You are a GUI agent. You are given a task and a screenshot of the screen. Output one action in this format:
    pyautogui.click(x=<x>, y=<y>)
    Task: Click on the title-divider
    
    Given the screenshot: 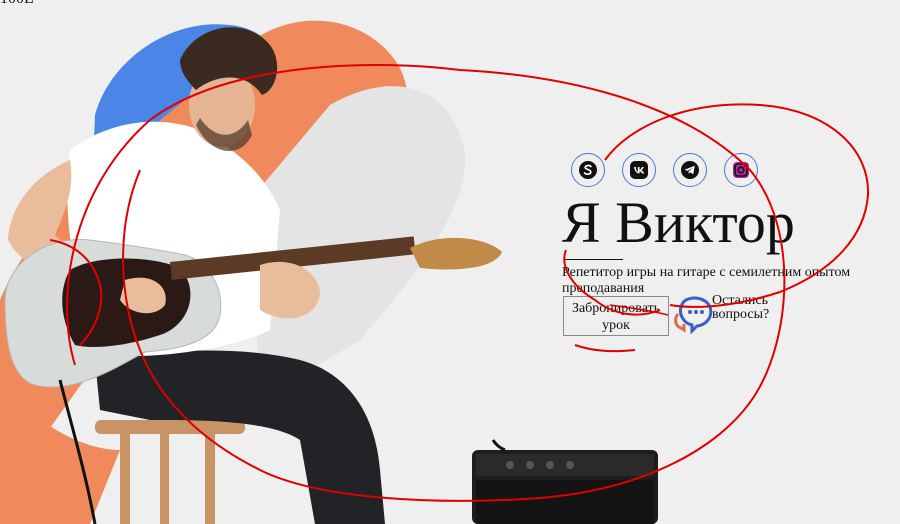 What is the action you would take?
    pyautogui.click(x=594, y=259)
    